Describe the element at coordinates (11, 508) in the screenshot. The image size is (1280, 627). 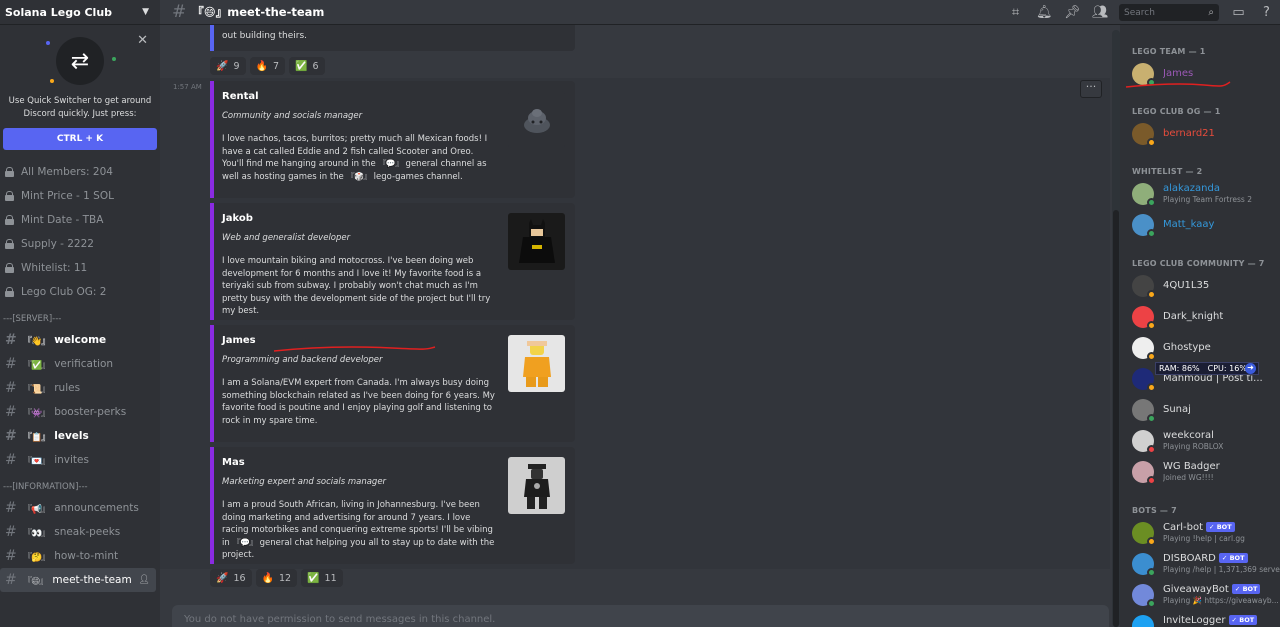
I see `hash-icon: #` at that location.